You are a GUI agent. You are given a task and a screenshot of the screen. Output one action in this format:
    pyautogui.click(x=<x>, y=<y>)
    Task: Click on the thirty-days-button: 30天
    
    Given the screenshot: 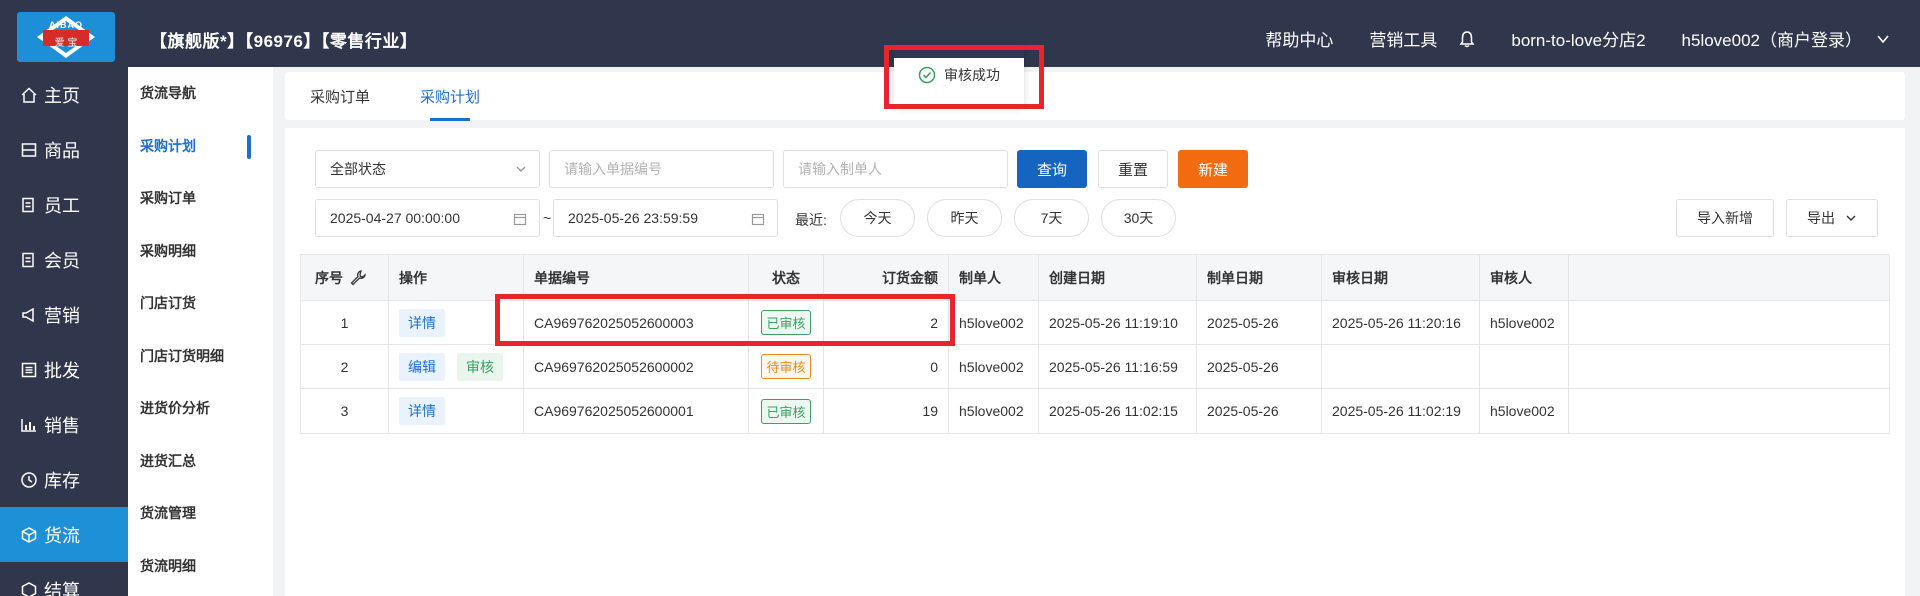 What is the action you would take?
    pyautogui.click(x=1138, y=218)
    